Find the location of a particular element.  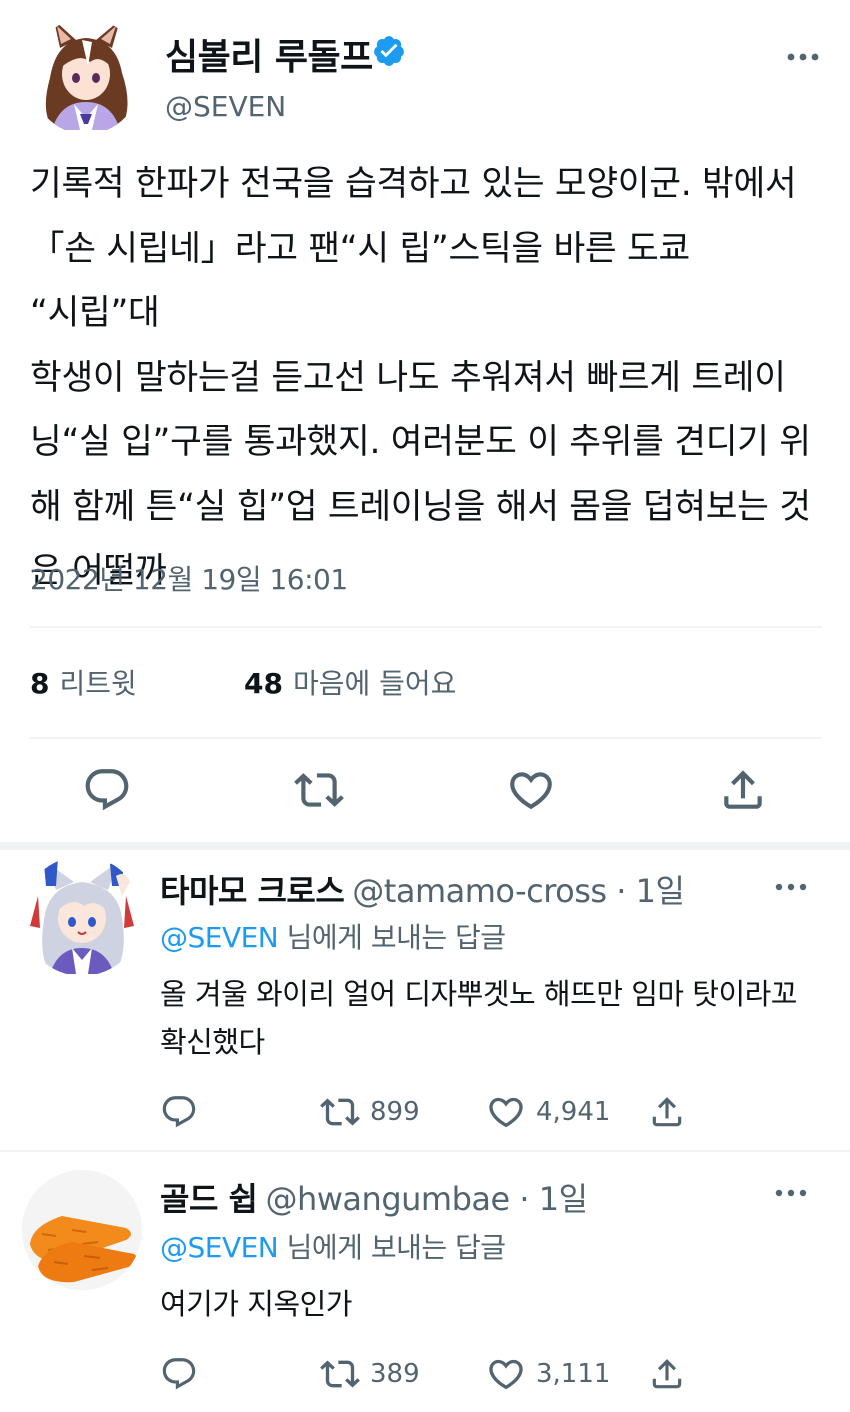

reply-header: 타마모 크로스 @tamamo-cross · 1일 is located at coordinates (422, 889).